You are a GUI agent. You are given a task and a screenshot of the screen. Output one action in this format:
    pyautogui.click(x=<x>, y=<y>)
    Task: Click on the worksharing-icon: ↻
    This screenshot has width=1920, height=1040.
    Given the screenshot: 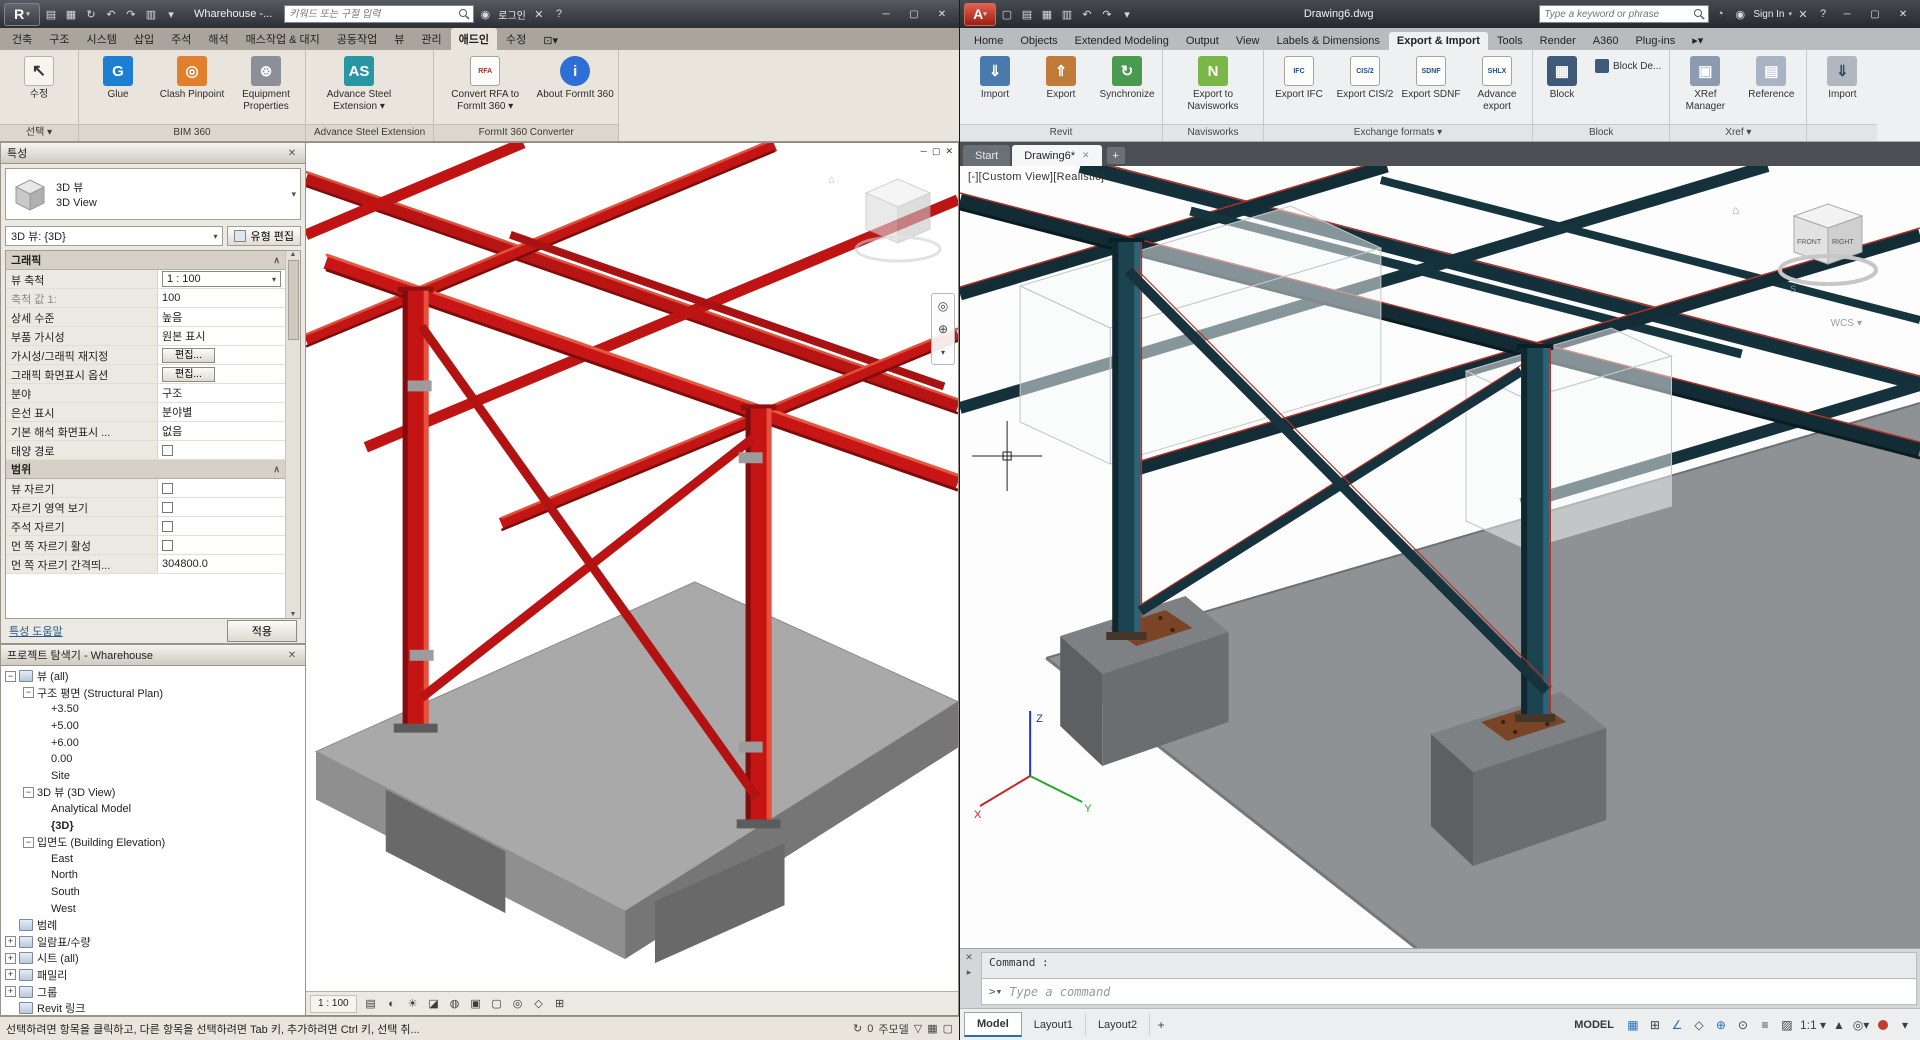 What is the action you would take?
    pyautogui.click(x=857, y=1028)
    